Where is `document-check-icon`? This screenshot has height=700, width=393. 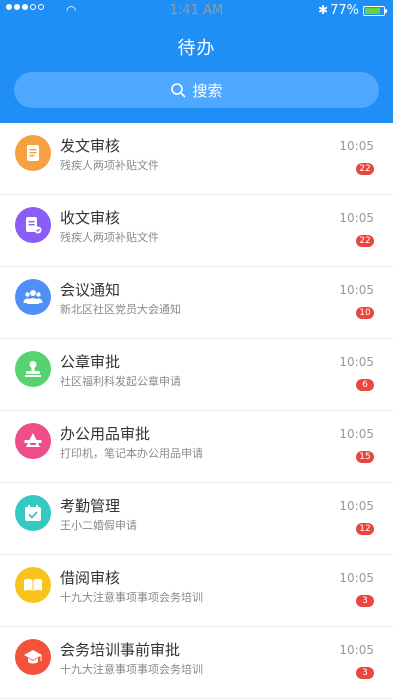 document-check-icon is located at coordinates (33, 225).